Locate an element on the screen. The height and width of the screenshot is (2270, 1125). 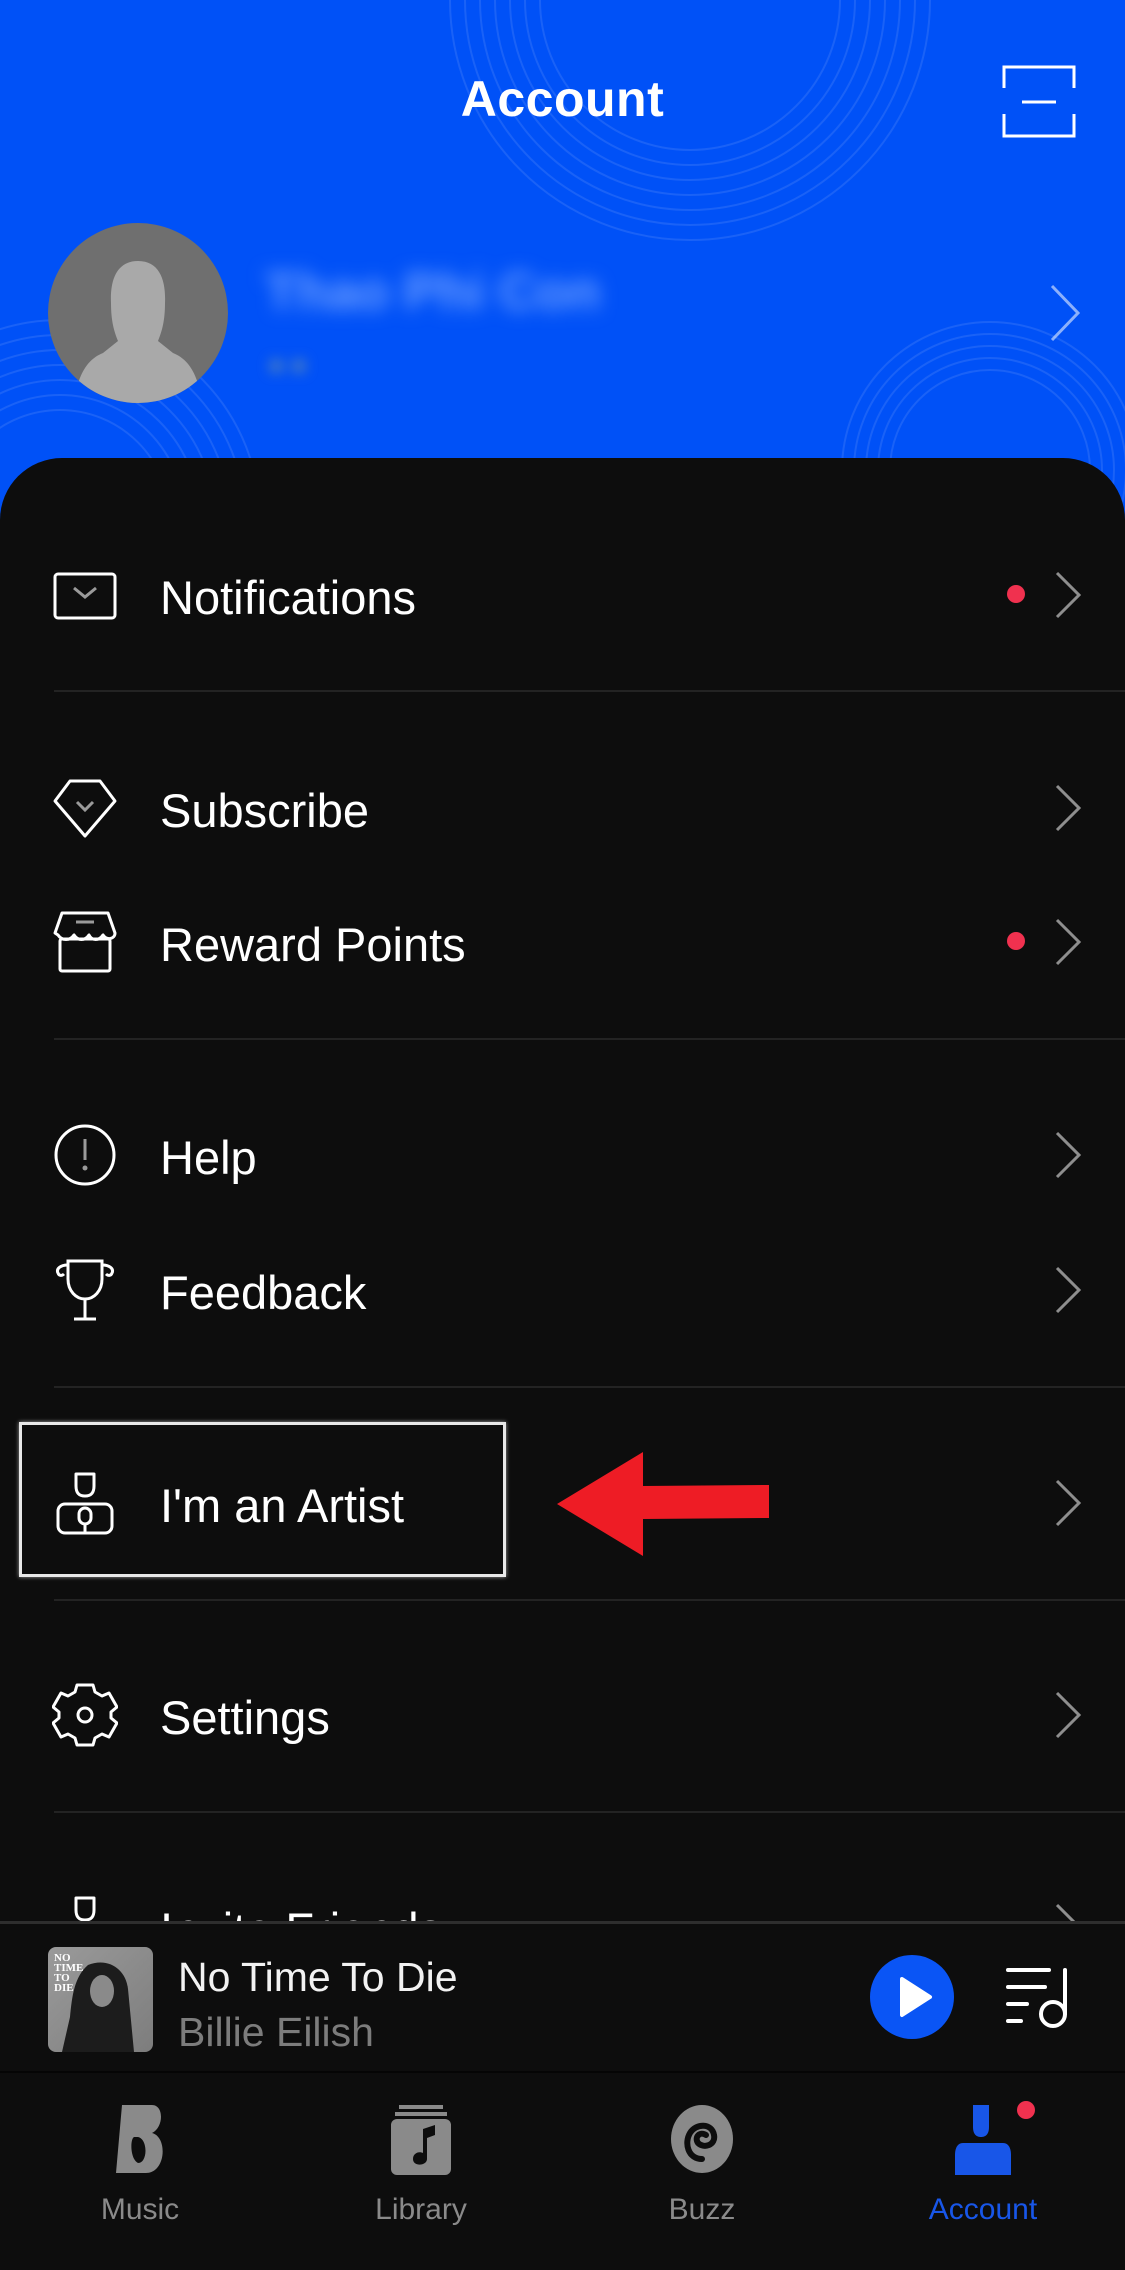
queue-icon is located at coordinates (1036, 1998).